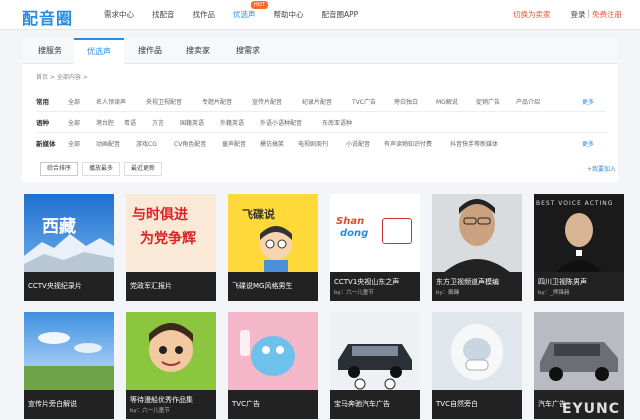  What do you see at coordinates (365, 143) in the screenshot?
I see `filter-option: 小说配音` at bounding box center [365, 143].